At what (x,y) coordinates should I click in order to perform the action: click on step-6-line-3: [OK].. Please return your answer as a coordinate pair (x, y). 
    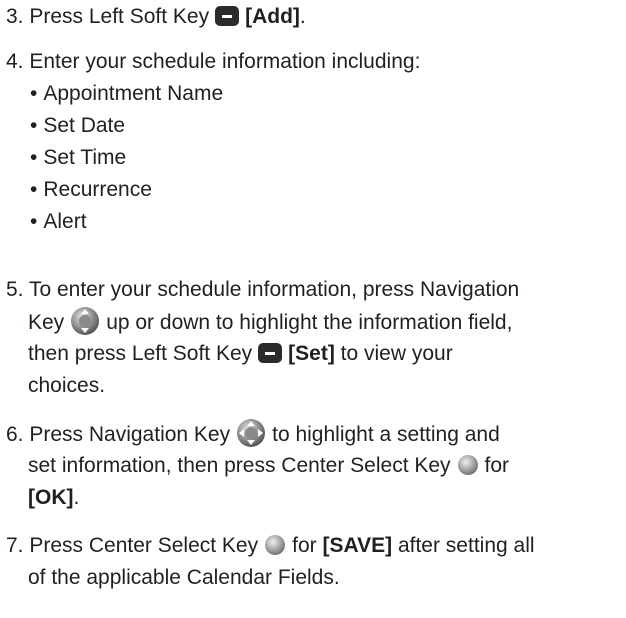
    Looking at the image, I should click on (54, 497).